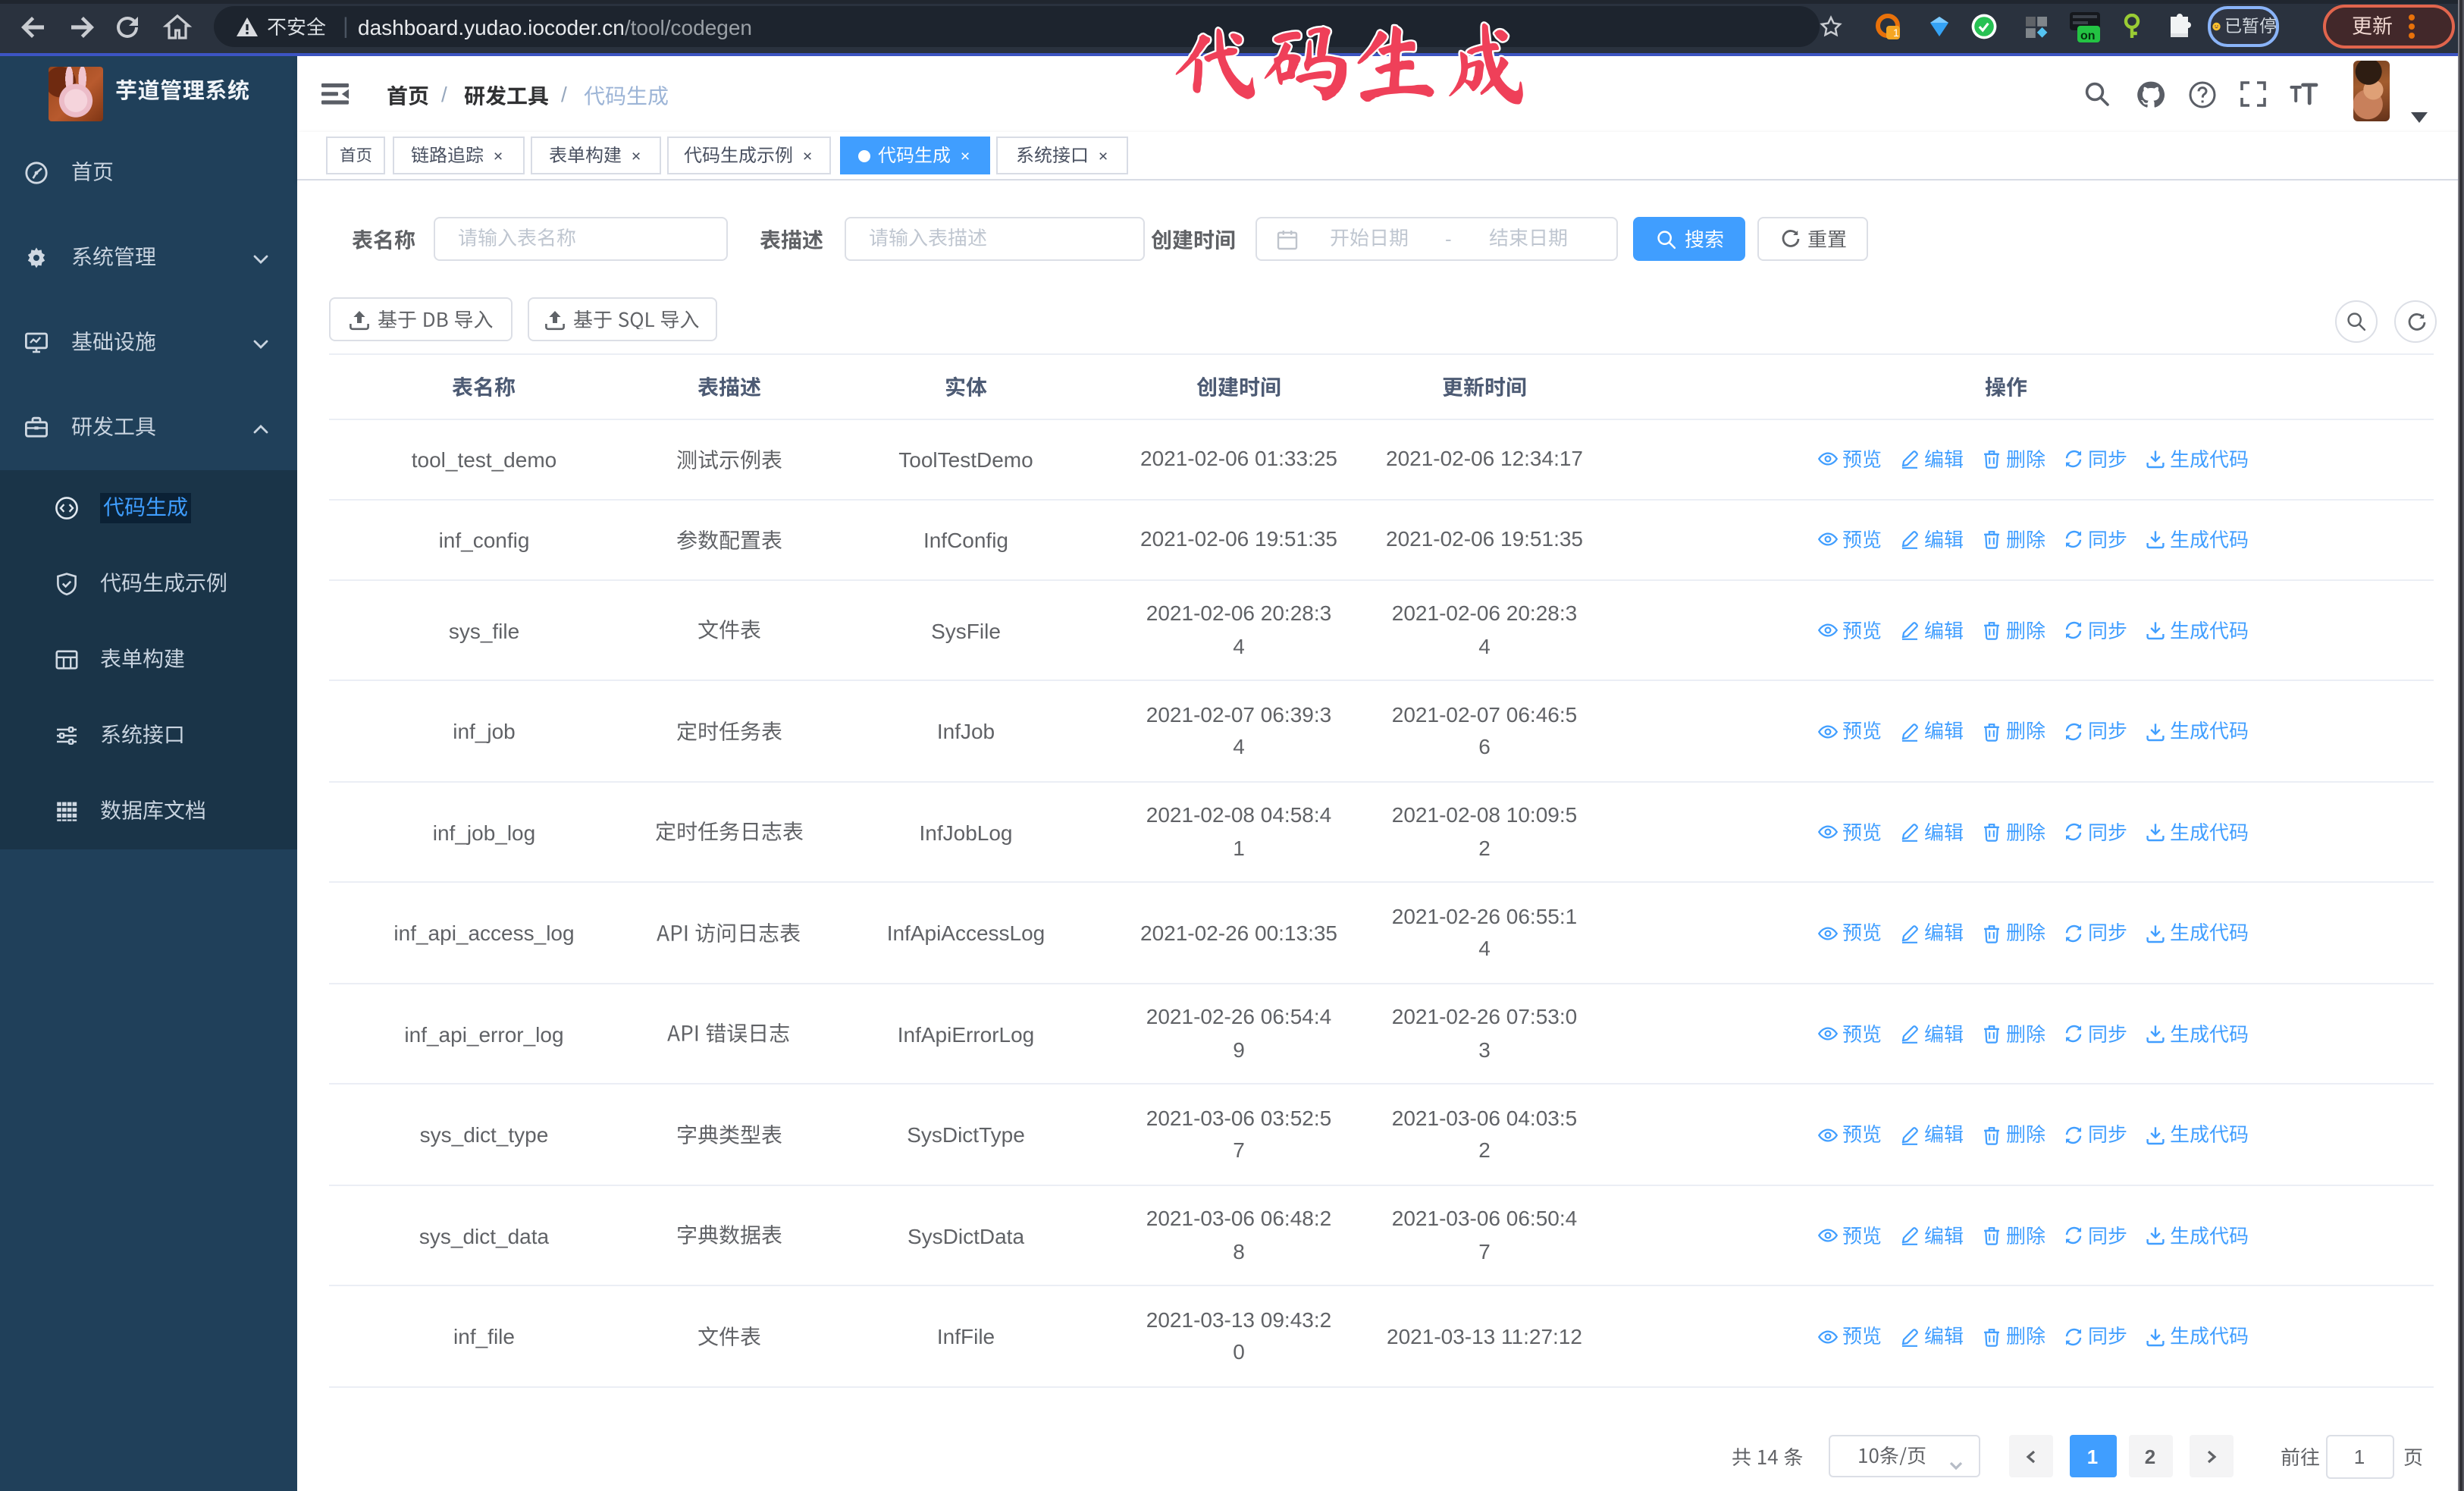 The height and width of the screenshot is (1491, 2464). I want to click on svg-text: on, so click(2088, 35).